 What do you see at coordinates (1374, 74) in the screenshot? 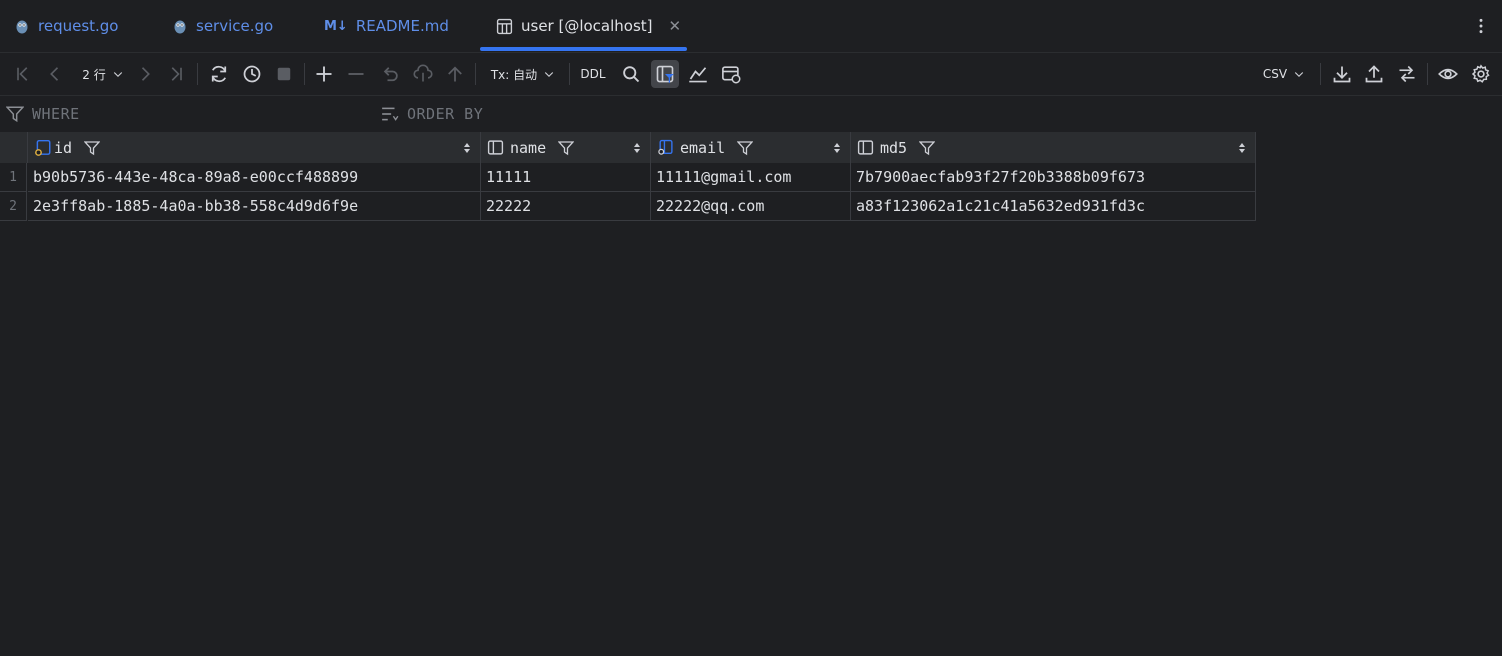
I see `upload-icon` at bounding box center [1374, 74].